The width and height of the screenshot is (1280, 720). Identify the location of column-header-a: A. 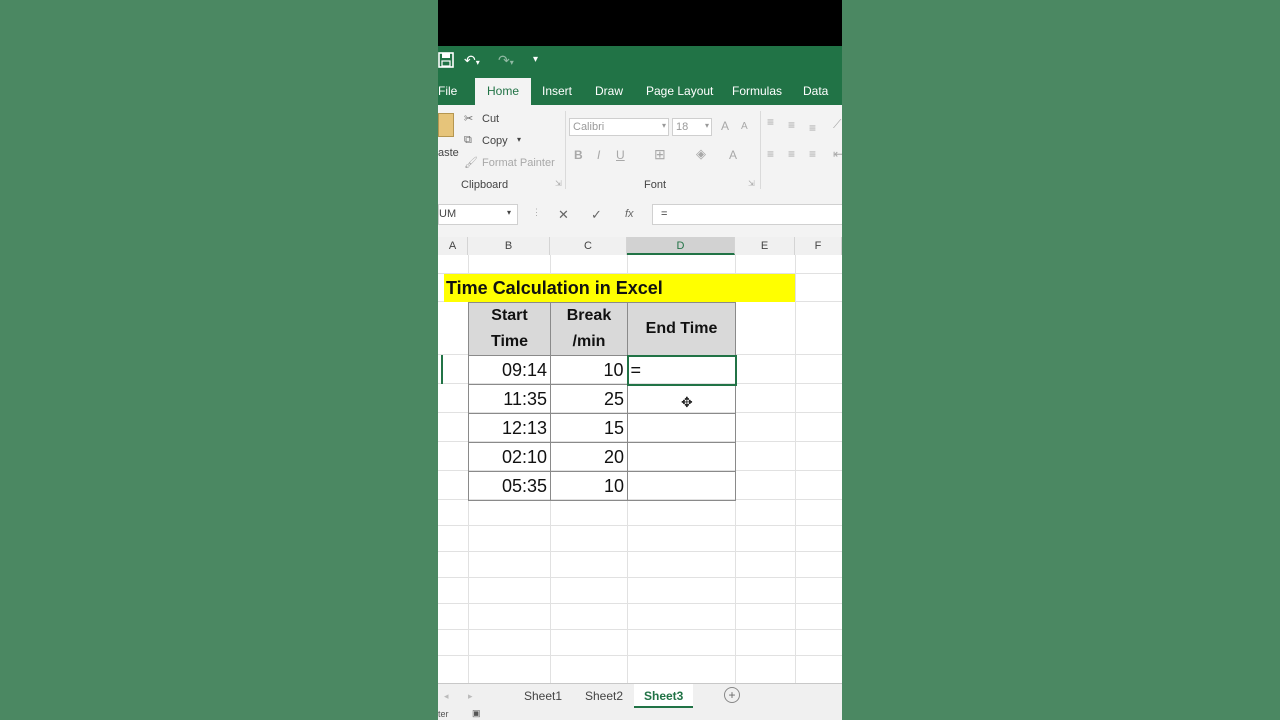
(453, 246).